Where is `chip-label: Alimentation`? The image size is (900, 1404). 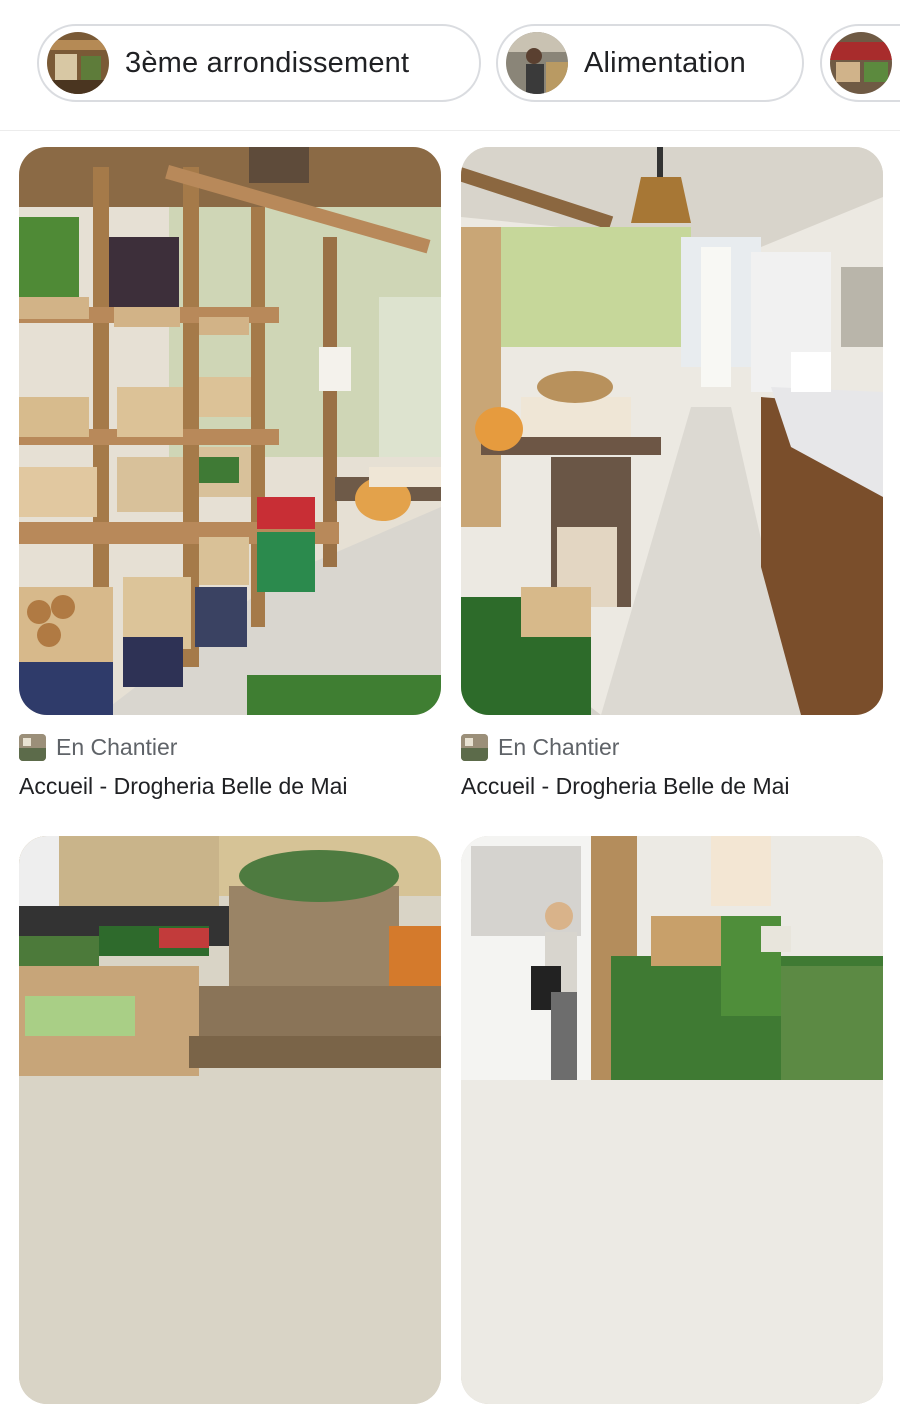 chip-label: Alimentation is located at coordinates (665, 62).